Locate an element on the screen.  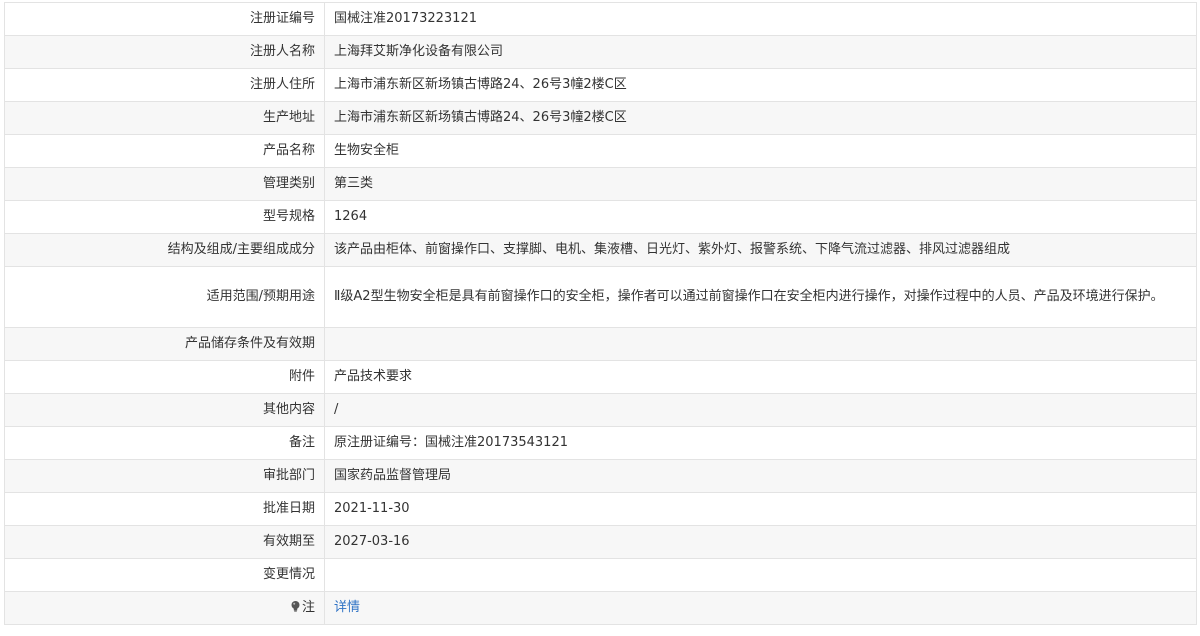
row-label: 型号规格 is located at coordinates (164, 217).